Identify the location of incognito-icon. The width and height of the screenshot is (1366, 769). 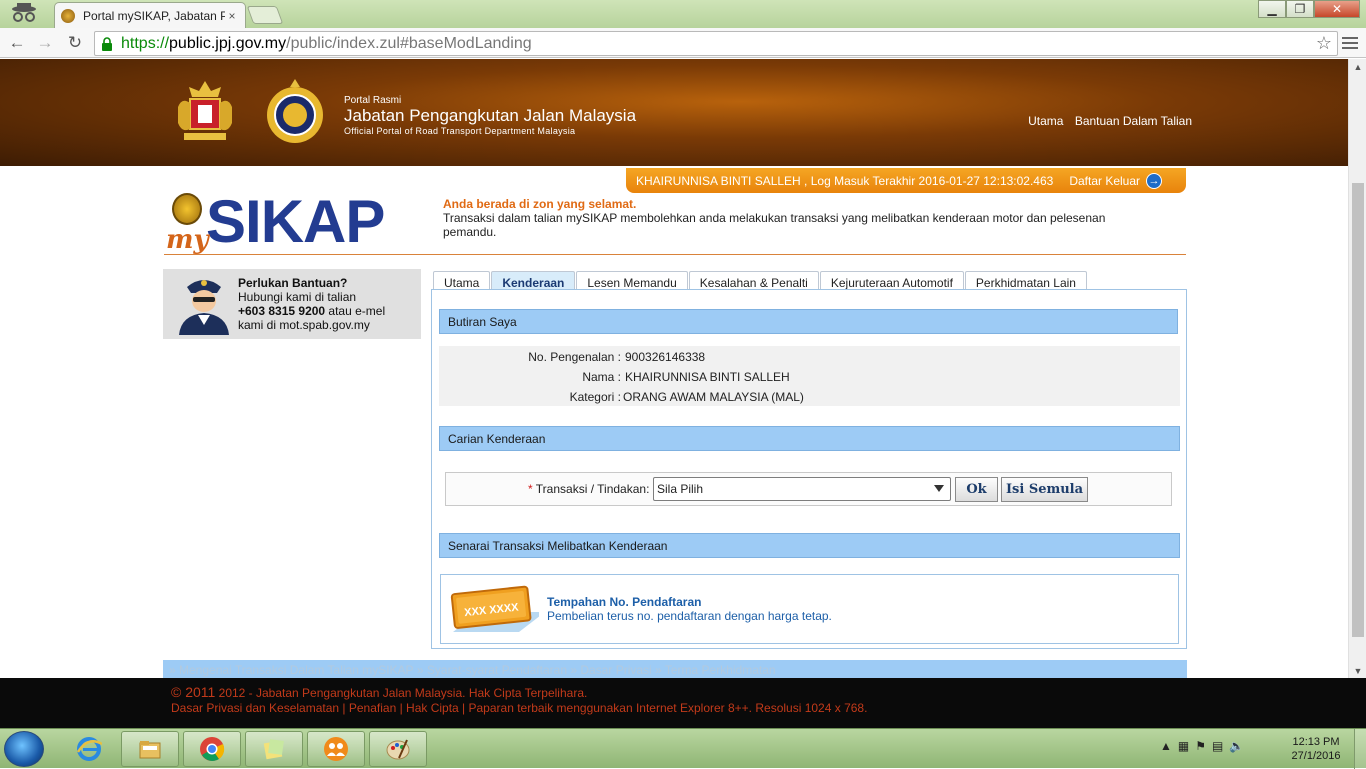
(24, 12).